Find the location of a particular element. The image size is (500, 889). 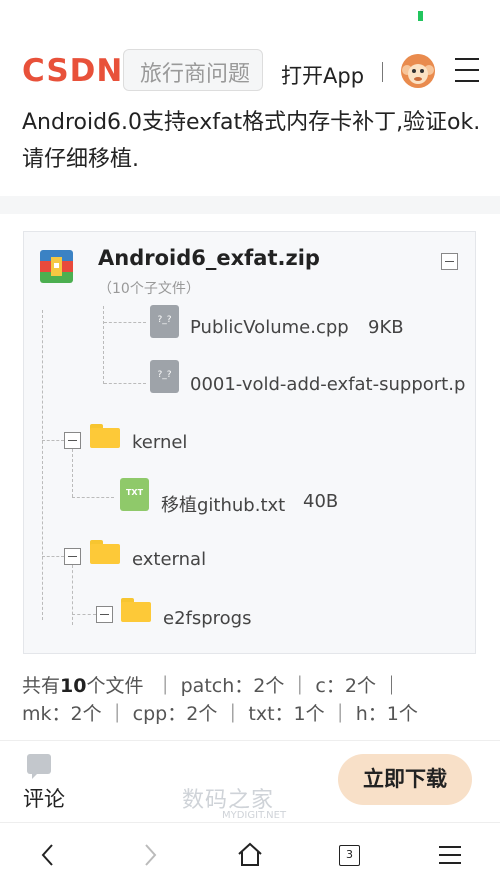

archive-name: Android6_exfat.zip is located at coordinates (209, 258).